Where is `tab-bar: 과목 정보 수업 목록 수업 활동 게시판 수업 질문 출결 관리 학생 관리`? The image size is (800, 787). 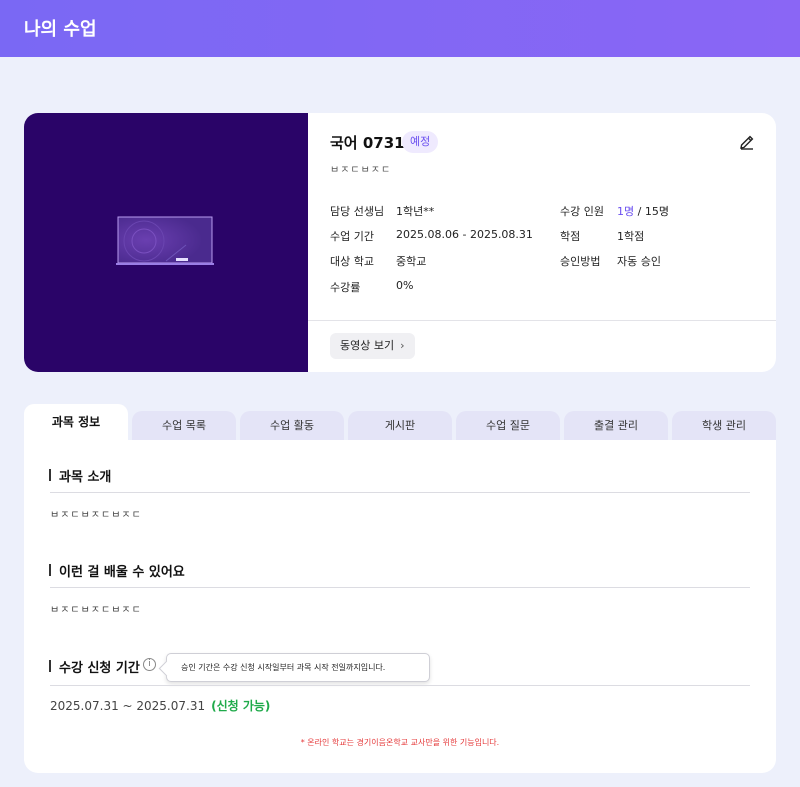 tab-bar: 과목 정보 수업 목록 수업 활동 게시판 수업 질문 출결 관리 학생 관리 is located at coordinates (400, 422).